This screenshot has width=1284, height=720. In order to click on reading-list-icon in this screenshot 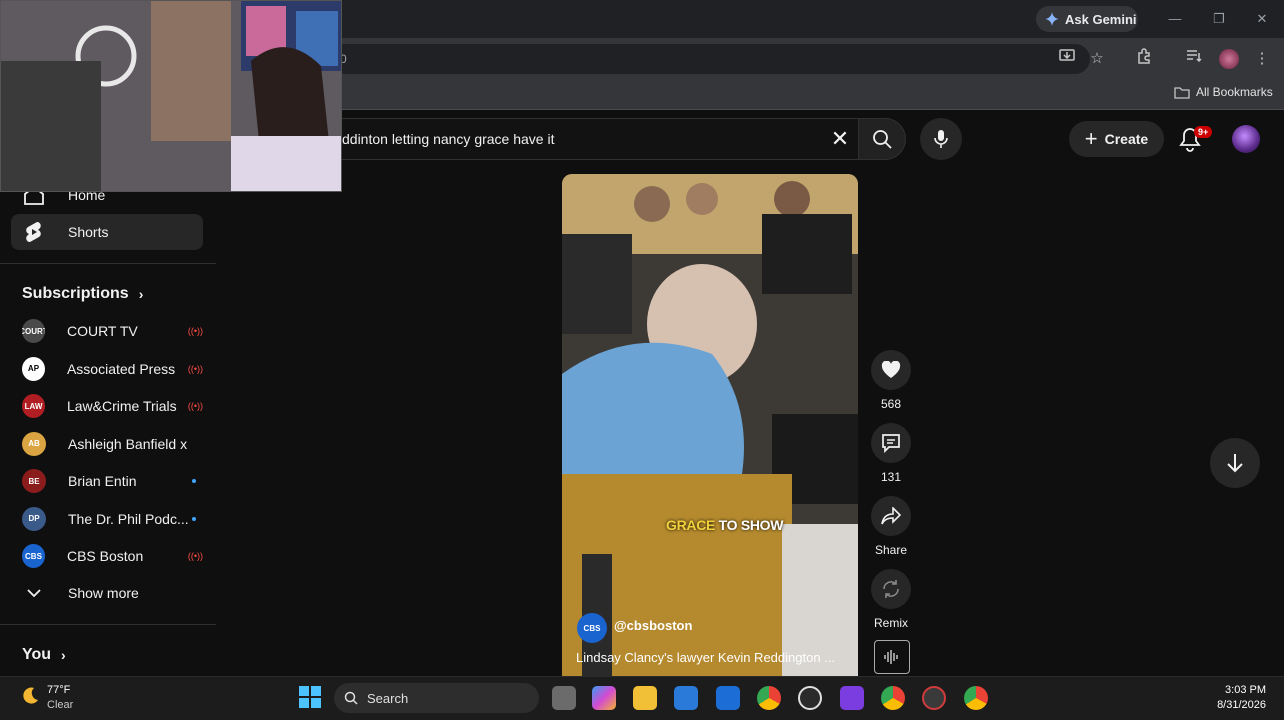, I will do `click(1194, 59)`.